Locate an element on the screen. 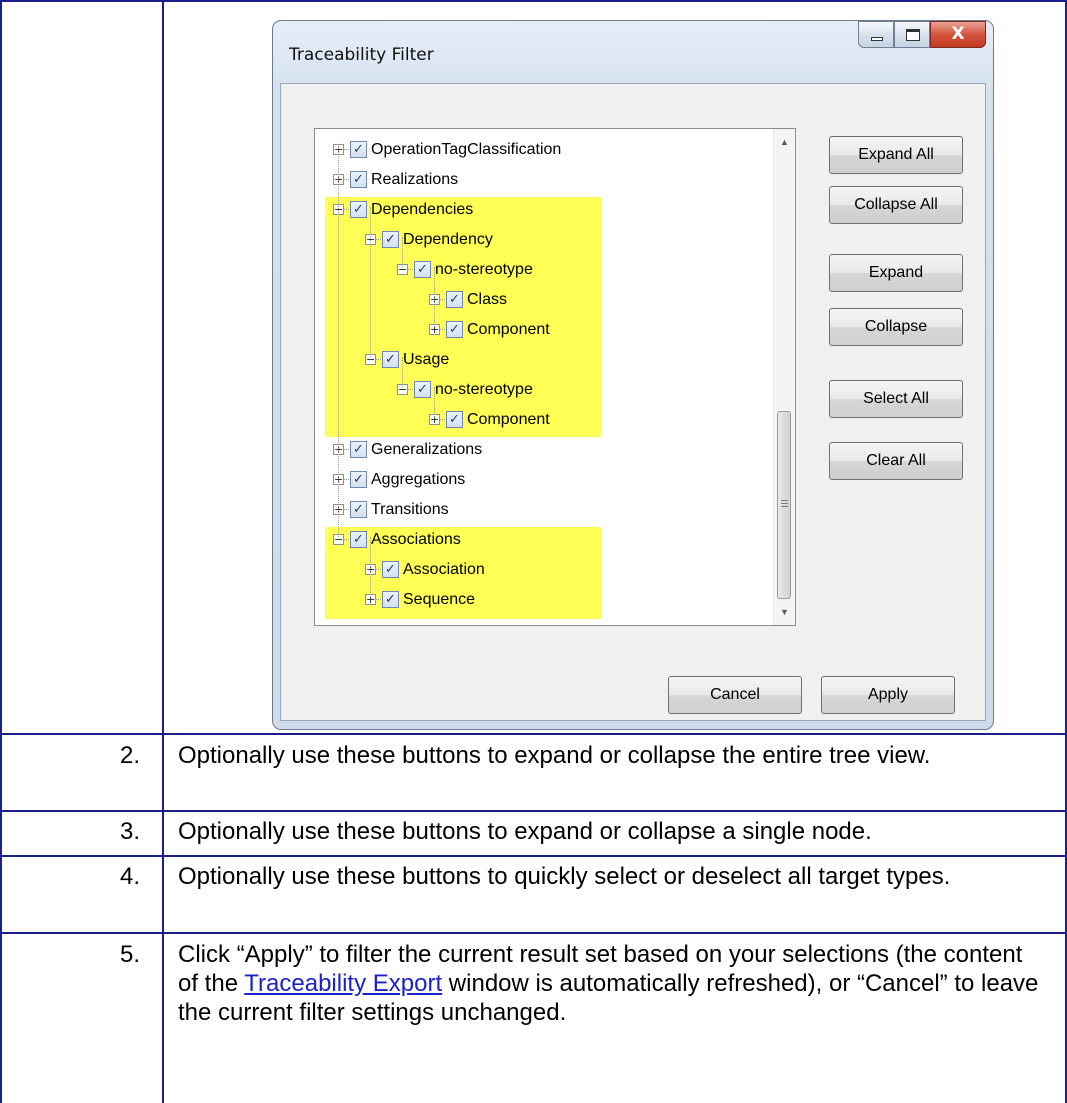  tree-node: + ✓ OperationTagClassification is located at coordinates (535, 151).